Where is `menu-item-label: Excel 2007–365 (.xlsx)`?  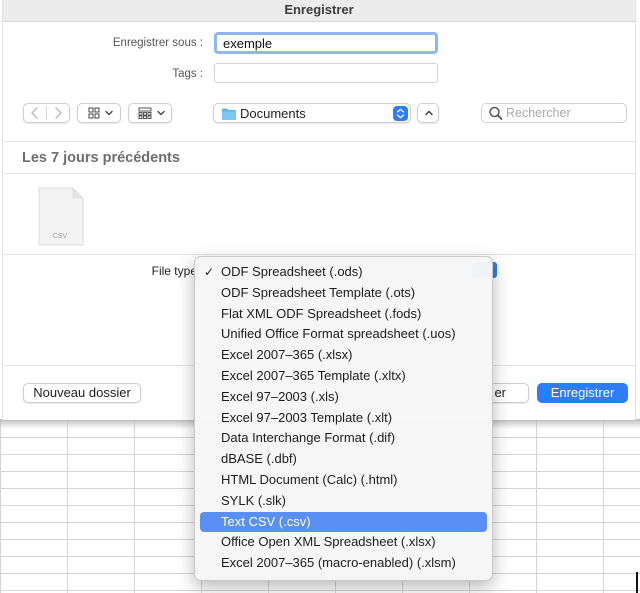
menu-item-label: Excel 2007–365 (.xlsx) is located at coordinates (287, 355).